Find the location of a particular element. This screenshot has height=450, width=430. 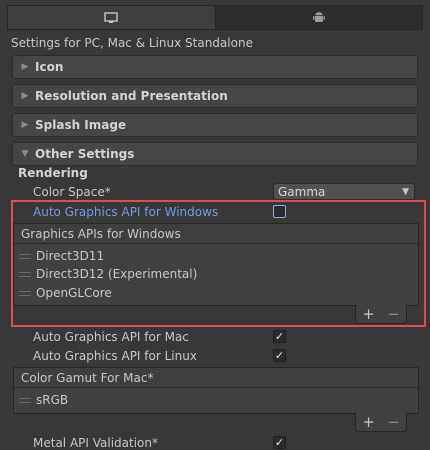

graphics-api-name: OpenGLCore is located at coordinates (74, 293).